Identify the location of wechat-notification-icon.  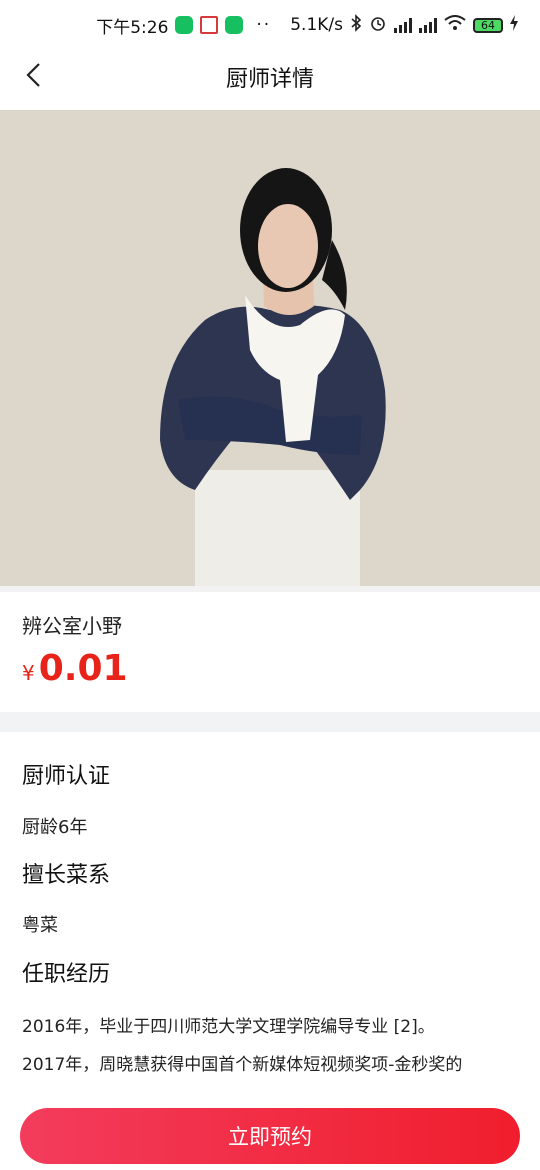
(184, 25).